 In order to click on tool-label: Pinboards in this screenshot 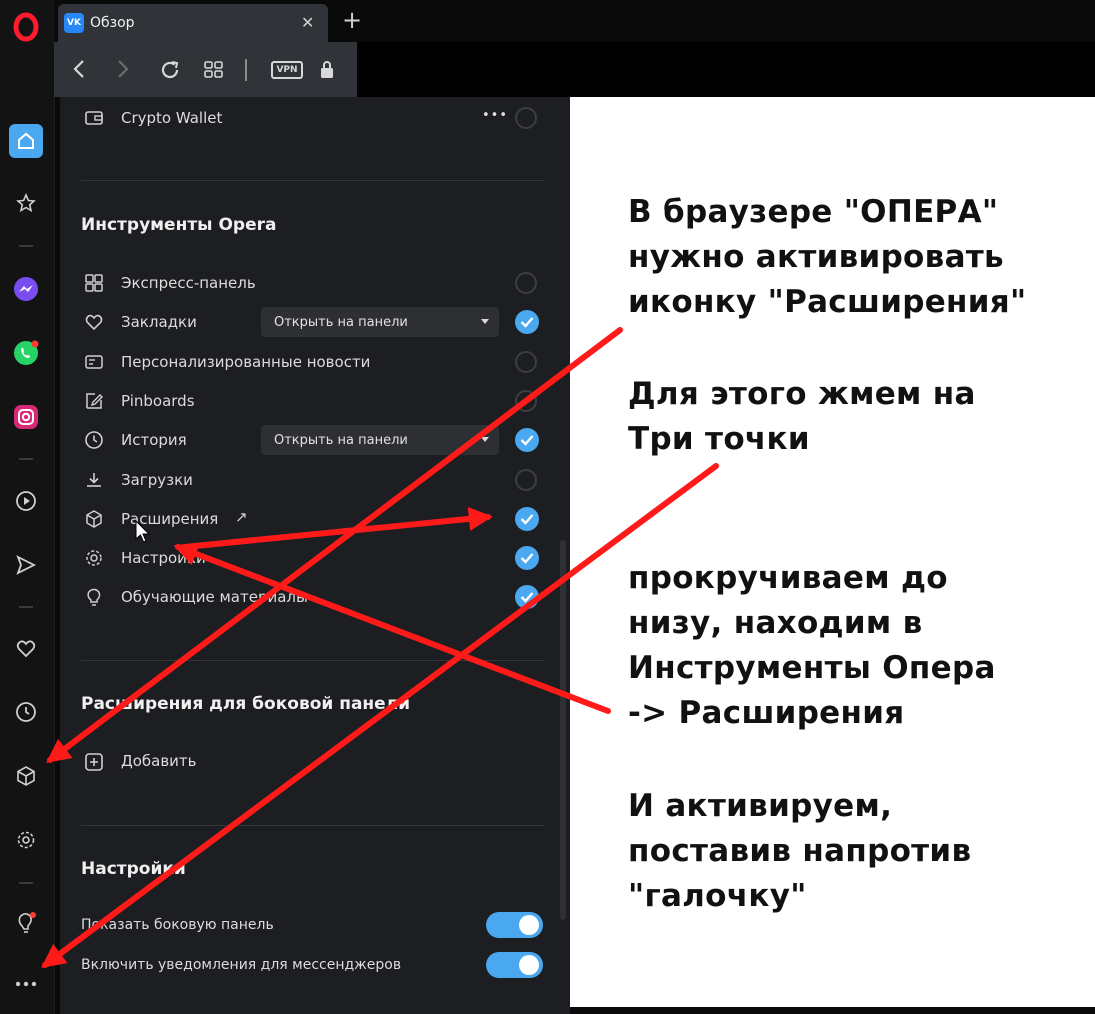, I will do `click(158, 401)`.